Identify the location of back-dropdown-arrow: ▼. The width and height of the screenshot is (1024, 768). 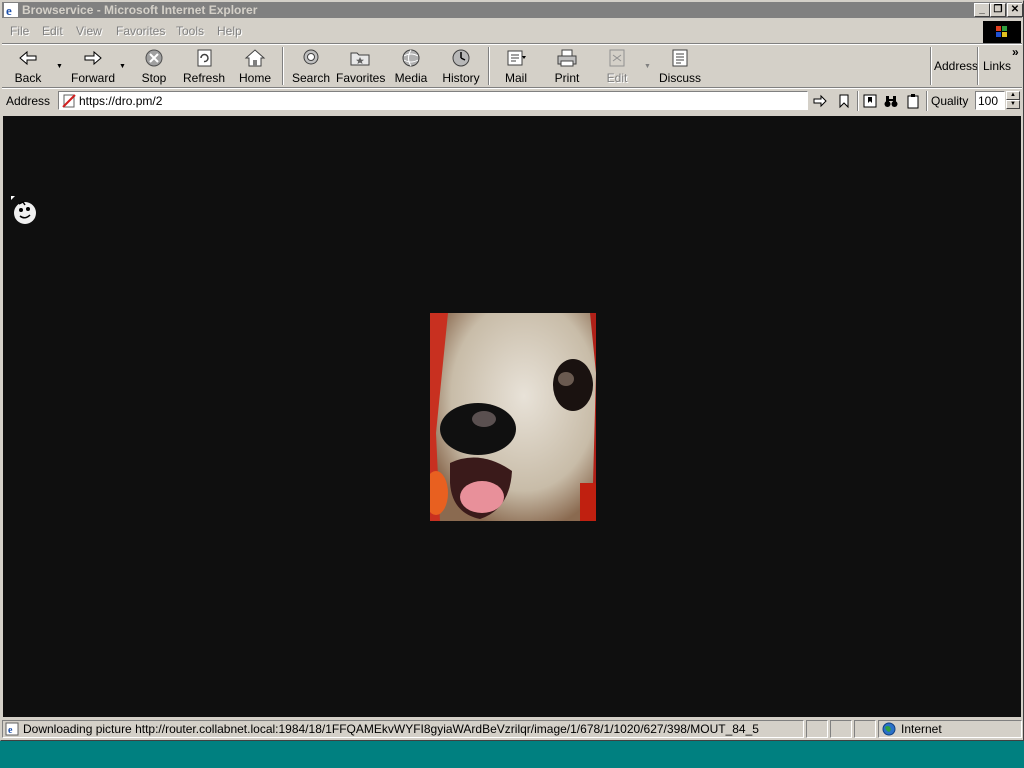
(59, 66).